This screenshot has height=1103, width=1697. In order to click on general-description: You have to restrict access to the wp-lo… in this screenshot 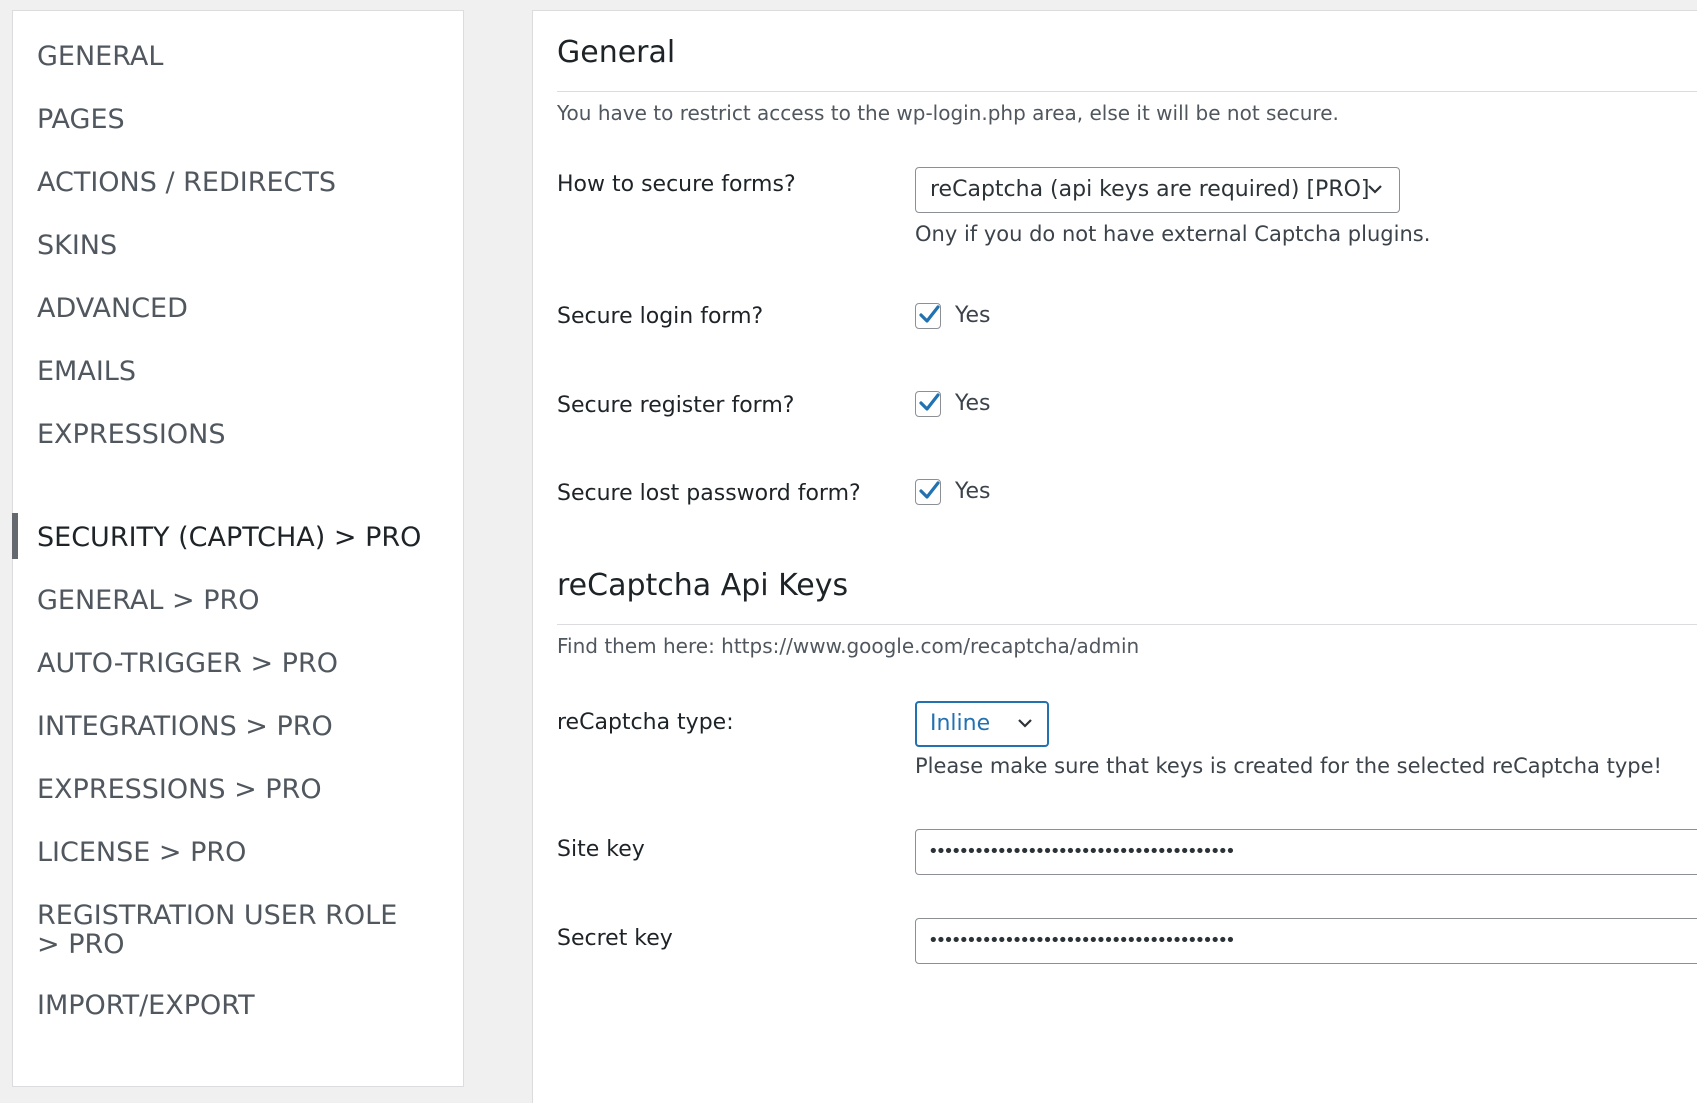, I will do `click(948, 113)`.